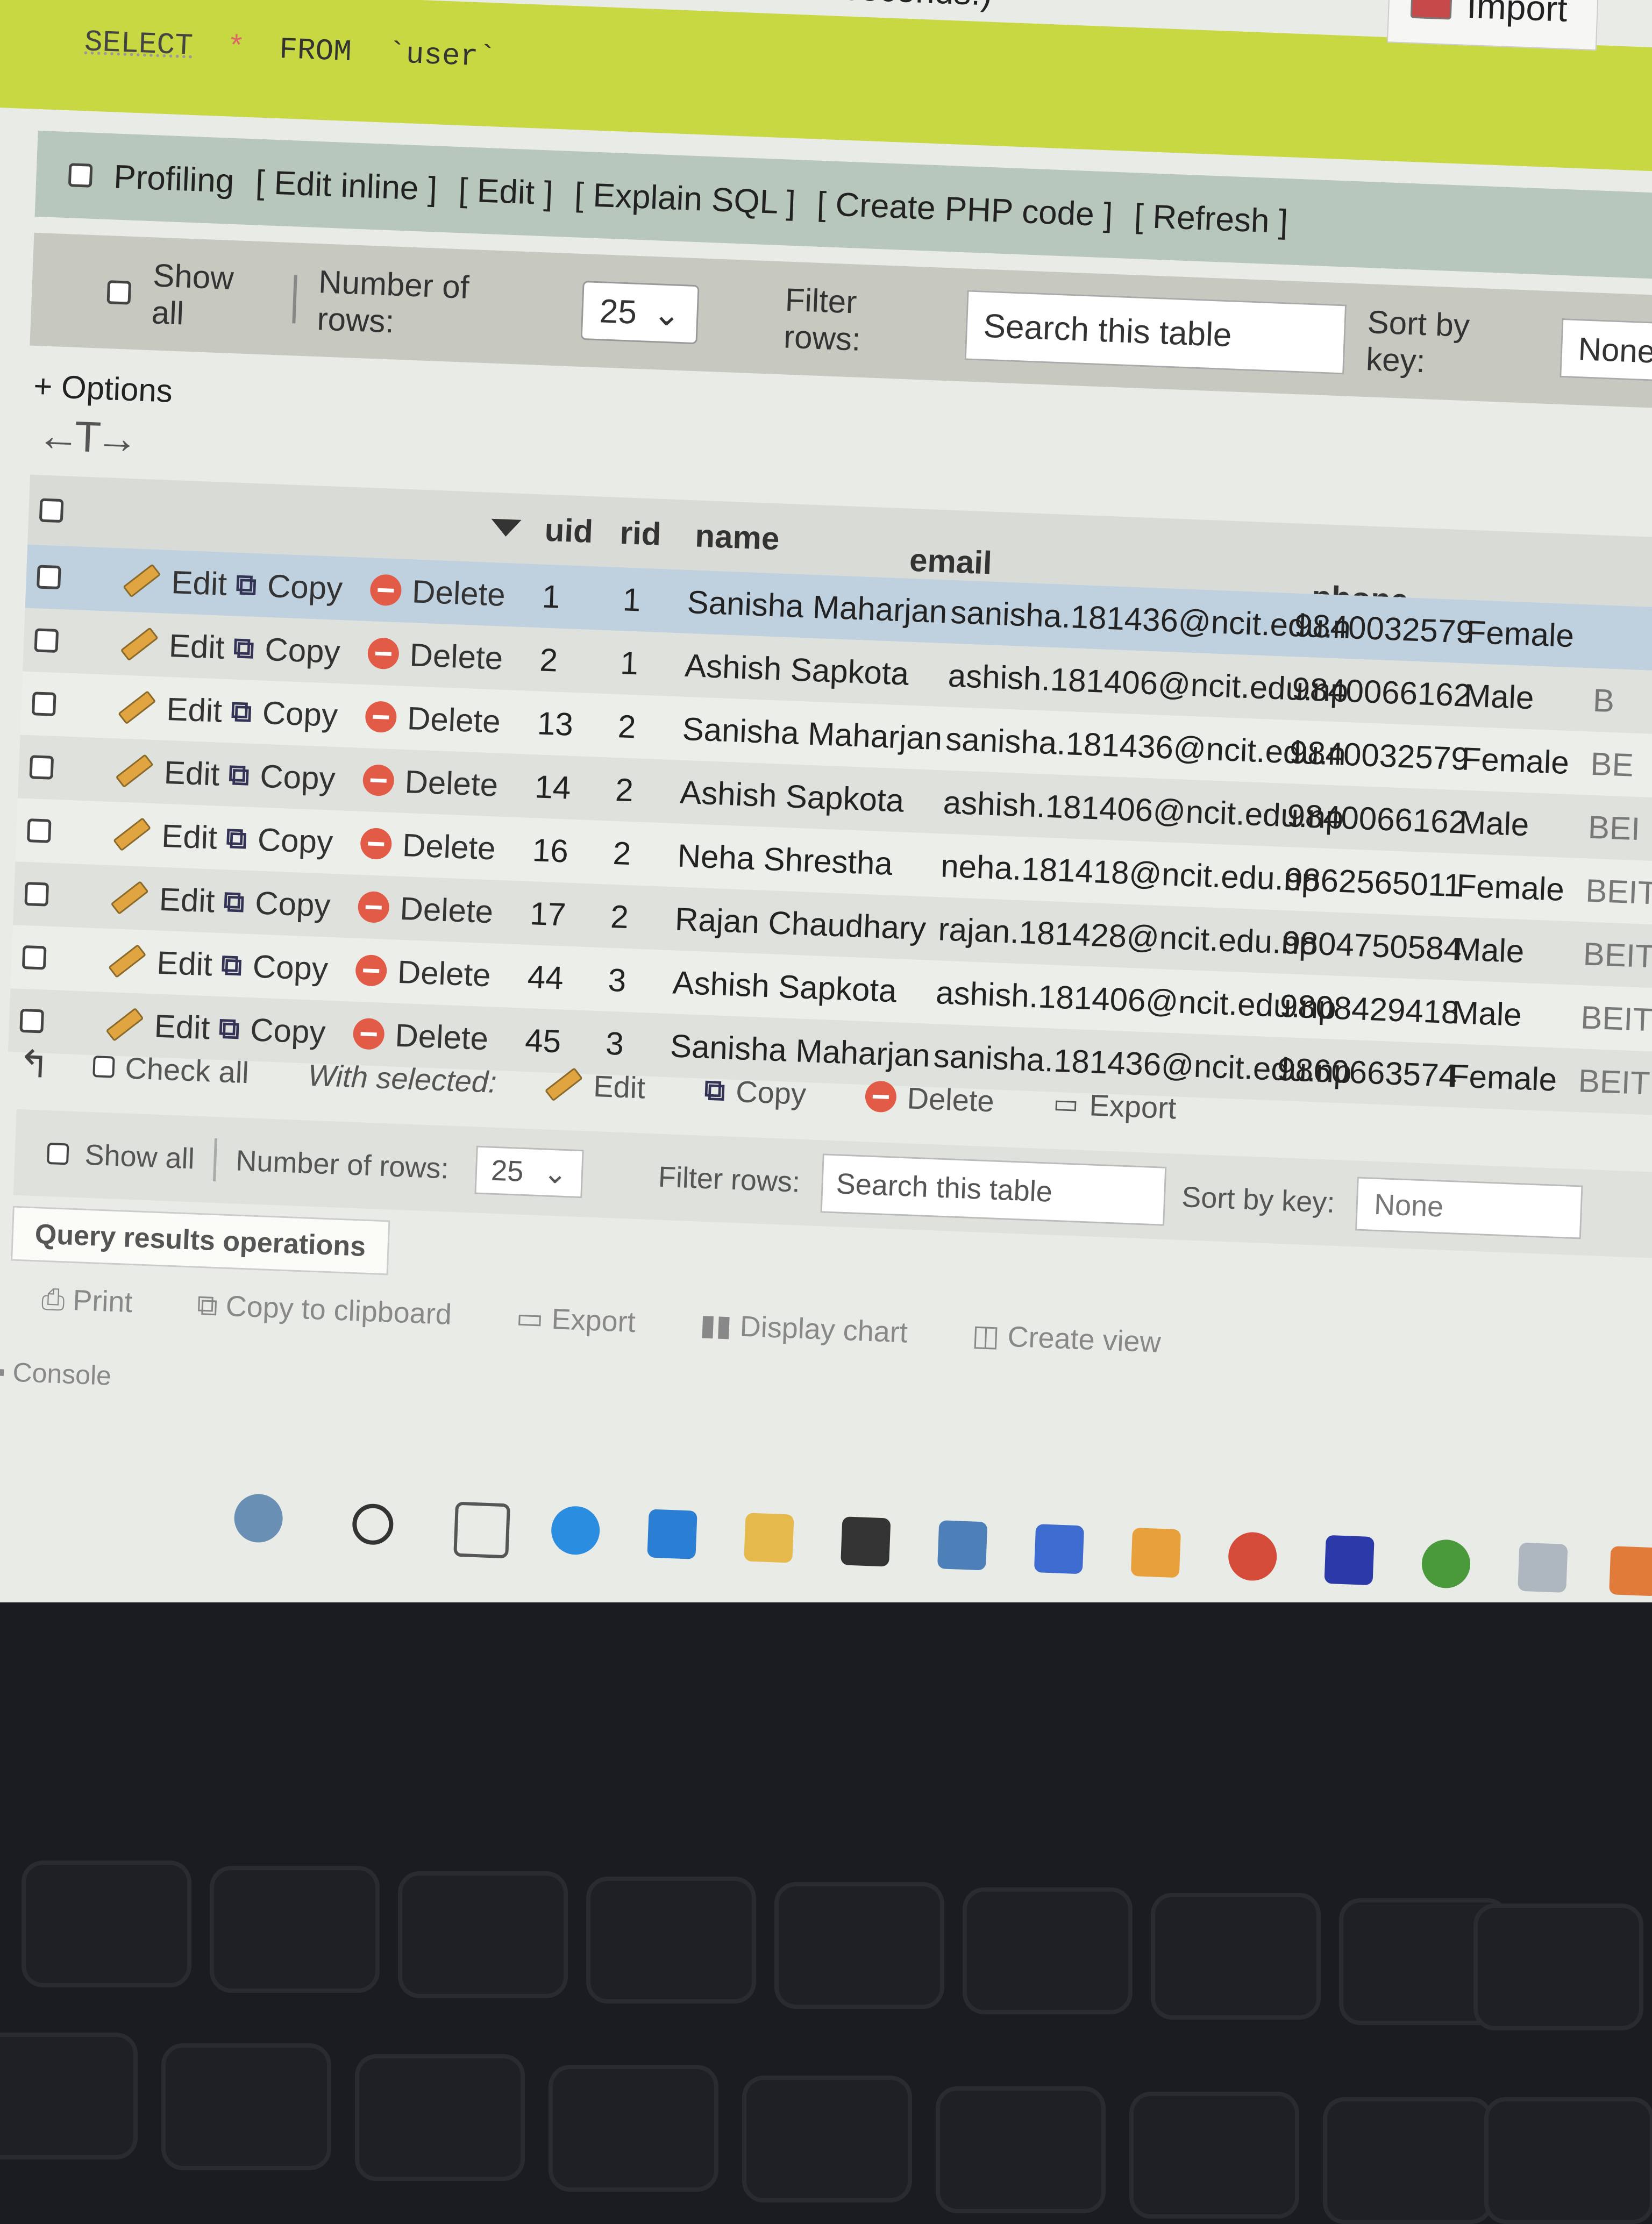  What do you see at coordinates (85, 437) in the screenshot?
I see `column-resize-arrows-icon: ←T→` at bounding box center [85, 437].